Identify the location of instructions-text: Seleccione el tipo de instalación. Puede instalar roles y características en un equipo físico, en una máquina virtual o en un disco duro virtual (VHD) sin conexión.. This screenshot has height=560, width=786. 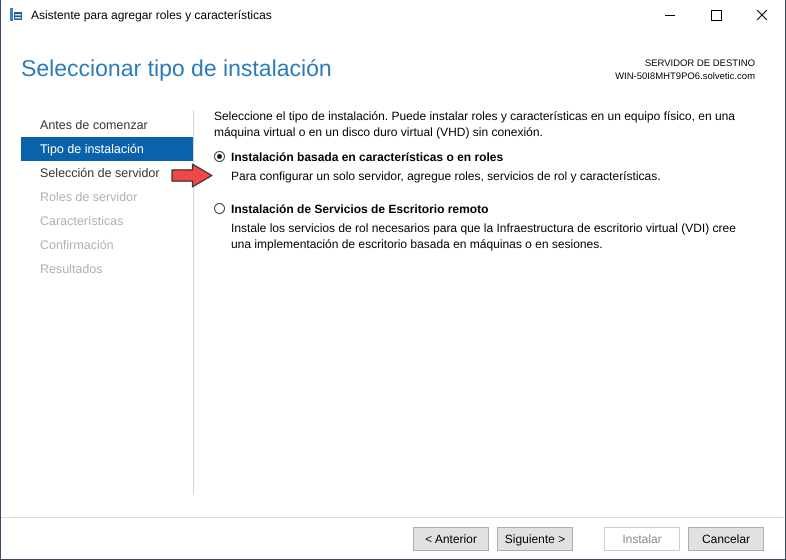
(475, 124).